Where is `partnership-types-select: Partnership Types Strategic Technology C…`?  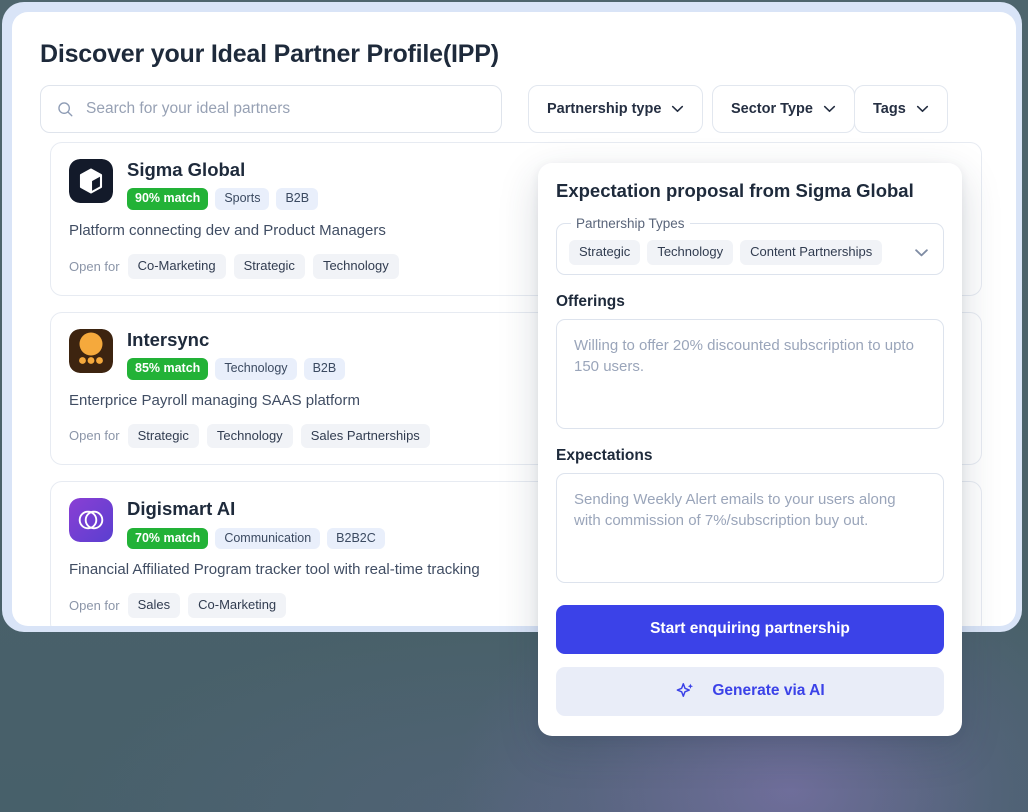 partnership-types-select: Partnership Types Strategic Technology C… is located at coordinates (750, 245).